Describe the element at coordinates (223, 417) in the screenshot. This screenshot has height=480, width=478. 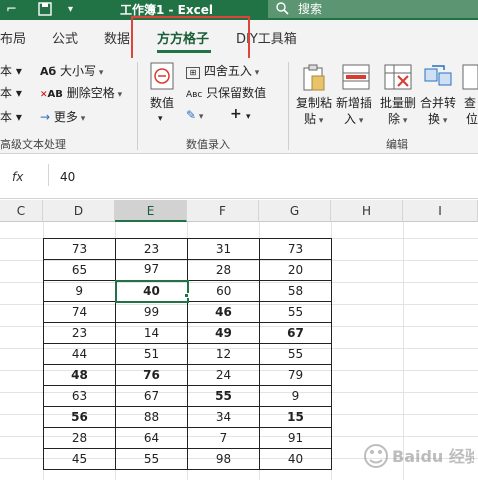
I see `table-cell: 34` at that location.